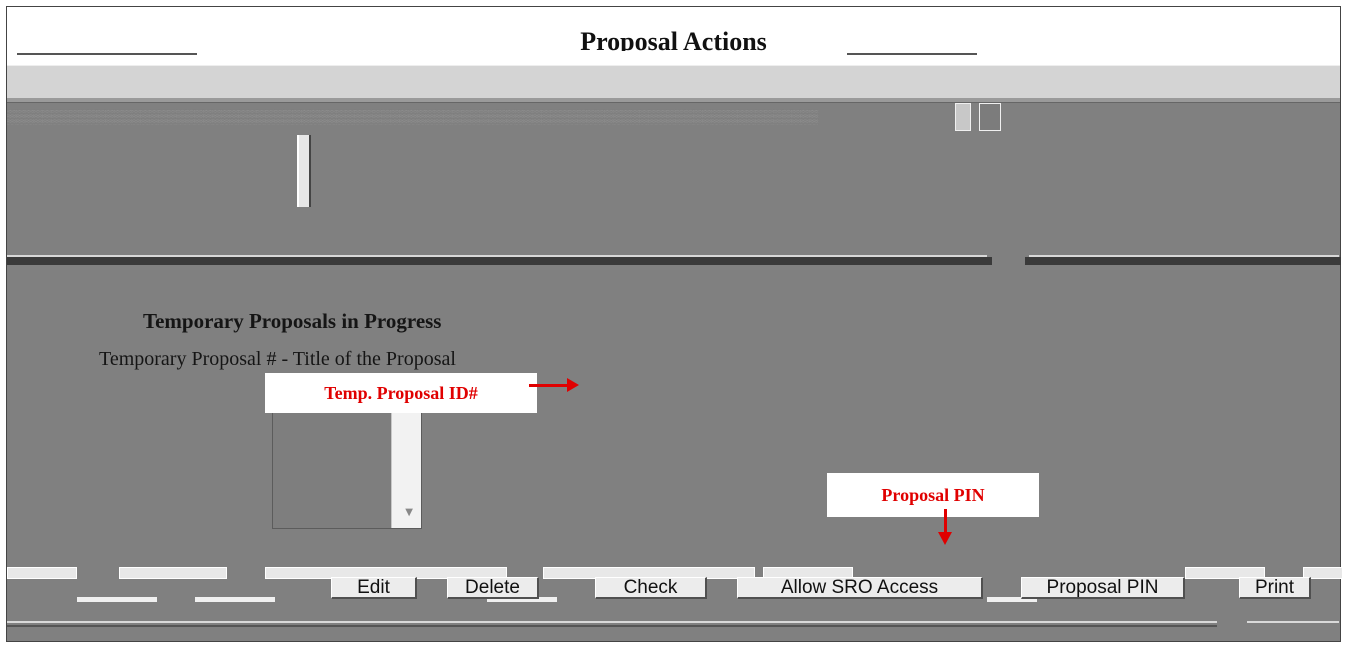 The height and width of the screenshot is (645, 1345). I want to click on toolbar-strip, so click(673, 84).